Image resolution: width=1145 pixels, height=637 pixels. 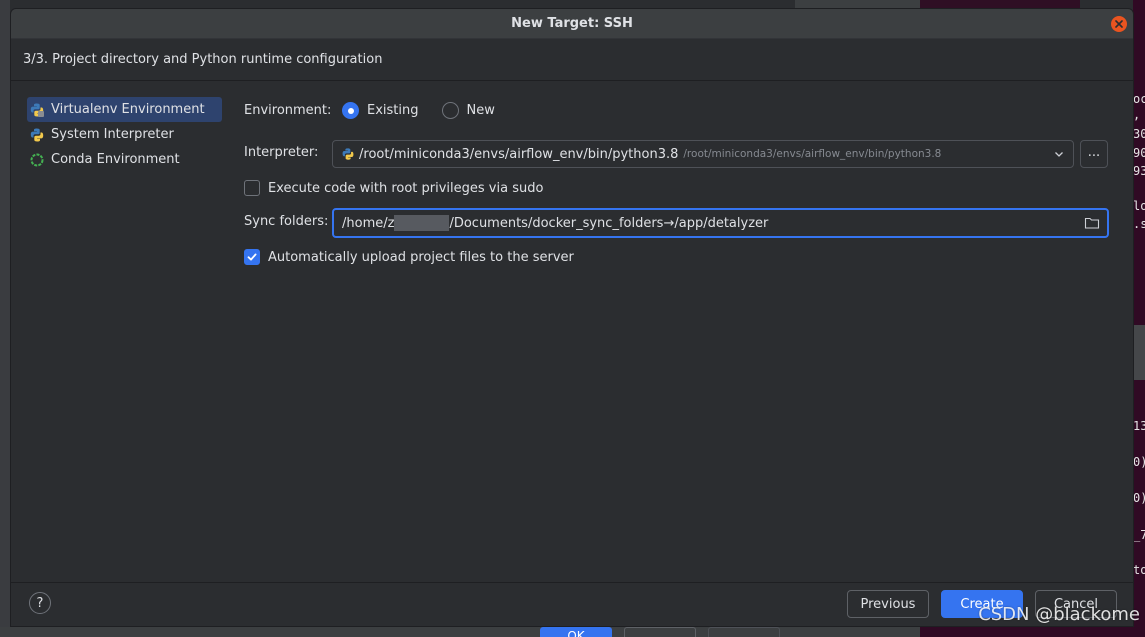 What do you see at coordinates (744, 632) in the screenshot?
I see `background-apply-button` at bounding box center [744, 632].